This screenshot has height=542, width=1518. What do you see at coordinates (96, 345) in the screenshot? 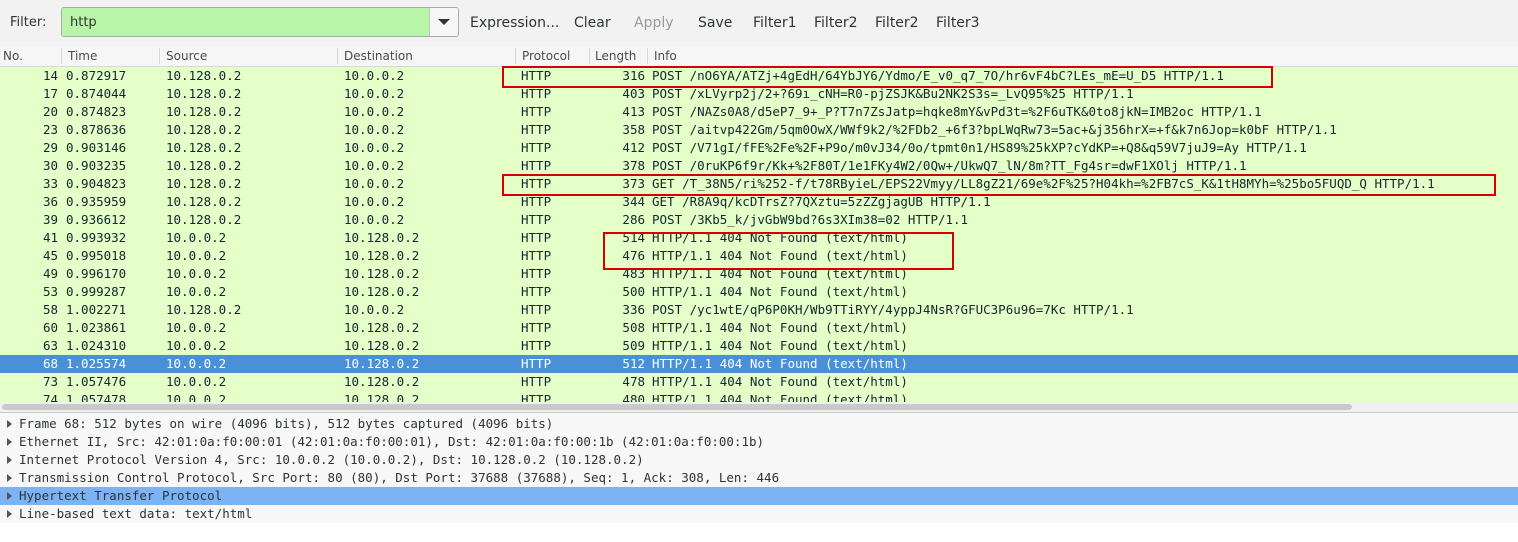
I see `packet-time: 1.024310` at bounding box center [96, 345].